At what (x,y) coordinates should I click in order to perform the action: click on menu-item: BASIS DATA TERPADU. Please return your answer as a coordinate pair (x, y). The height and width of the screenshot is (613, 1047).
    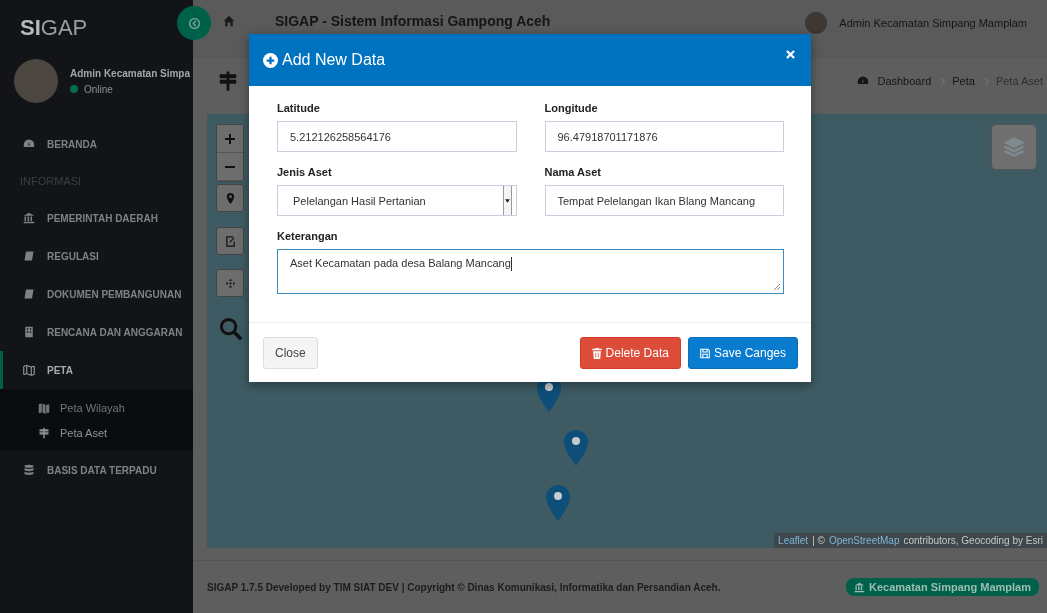
    Looking at the image, I should click on (96, 470).